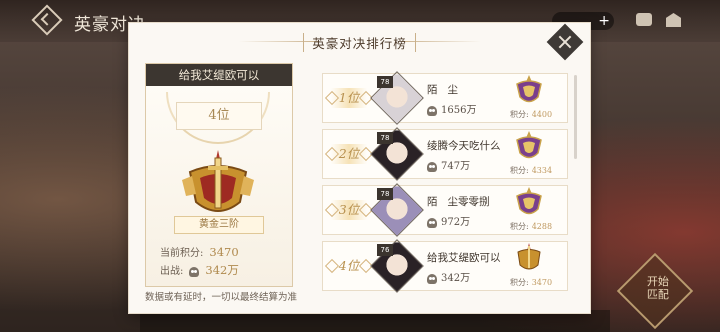 The width and height of the screenshot is (720, 332). I want to click on rank-badge: 1位, so click(349, 98).